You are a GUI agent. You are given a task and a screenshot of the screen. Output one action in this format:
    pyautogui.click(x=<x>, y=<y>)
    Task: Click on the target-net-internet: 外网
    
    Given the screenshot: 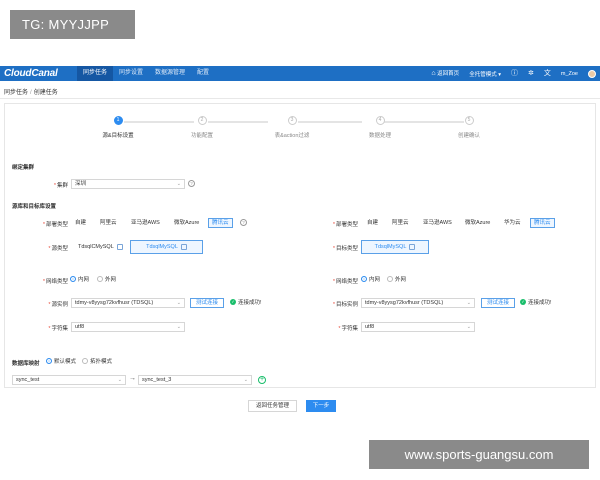 What is the action you would take?
    pyautogui.click(x=396, y=279)
    